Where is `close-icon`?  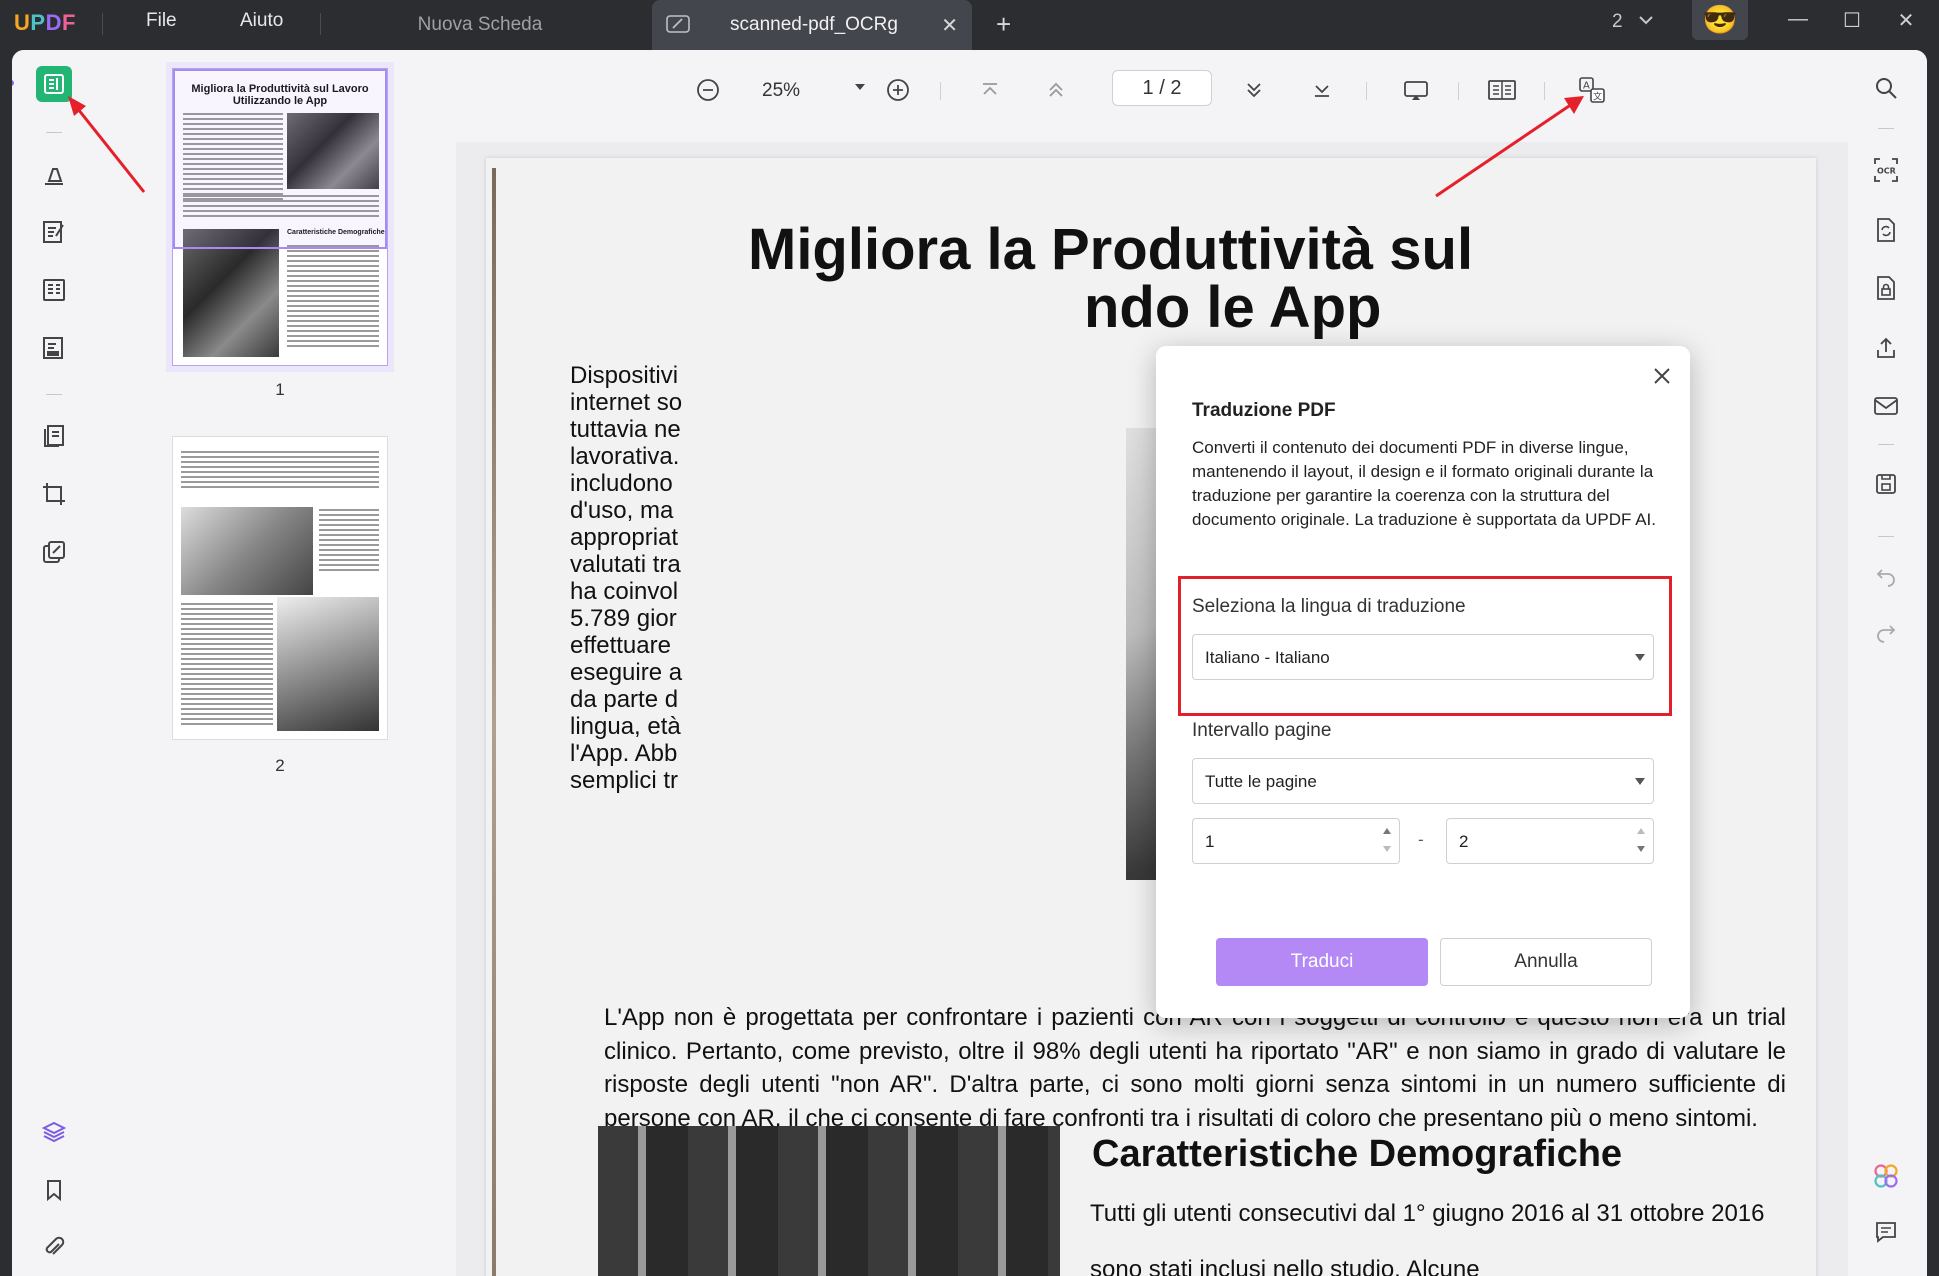
close-icon is located at coordinates (1662, 376).